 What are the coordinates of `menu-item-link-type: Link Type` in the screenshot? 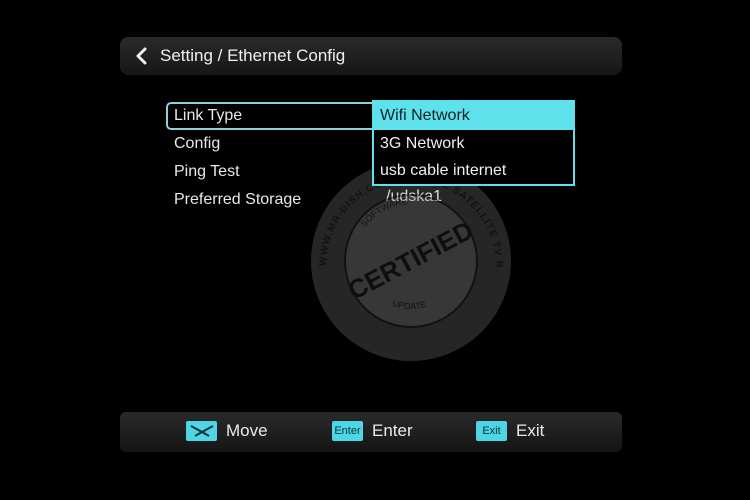 It's located at (281, 116).